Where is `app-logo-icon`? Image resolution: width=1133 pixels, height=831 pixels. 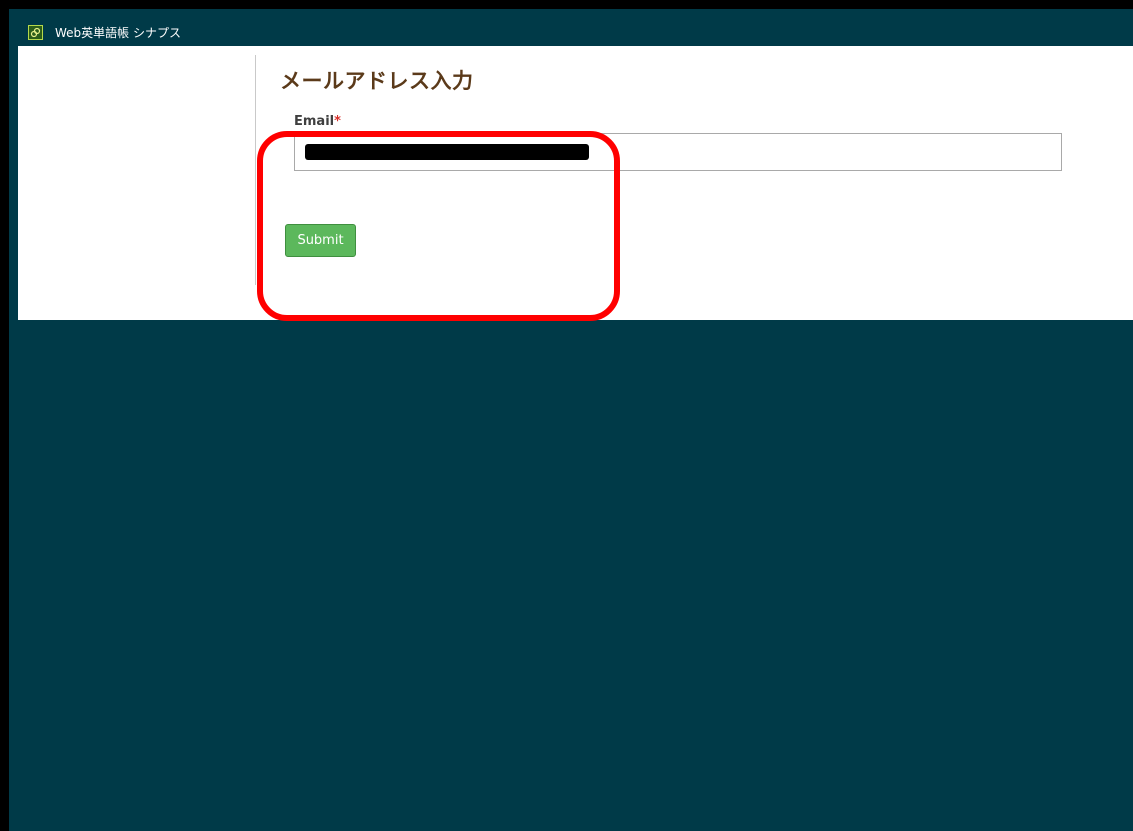
app-logo-icon is located at coordinates (35, 32).